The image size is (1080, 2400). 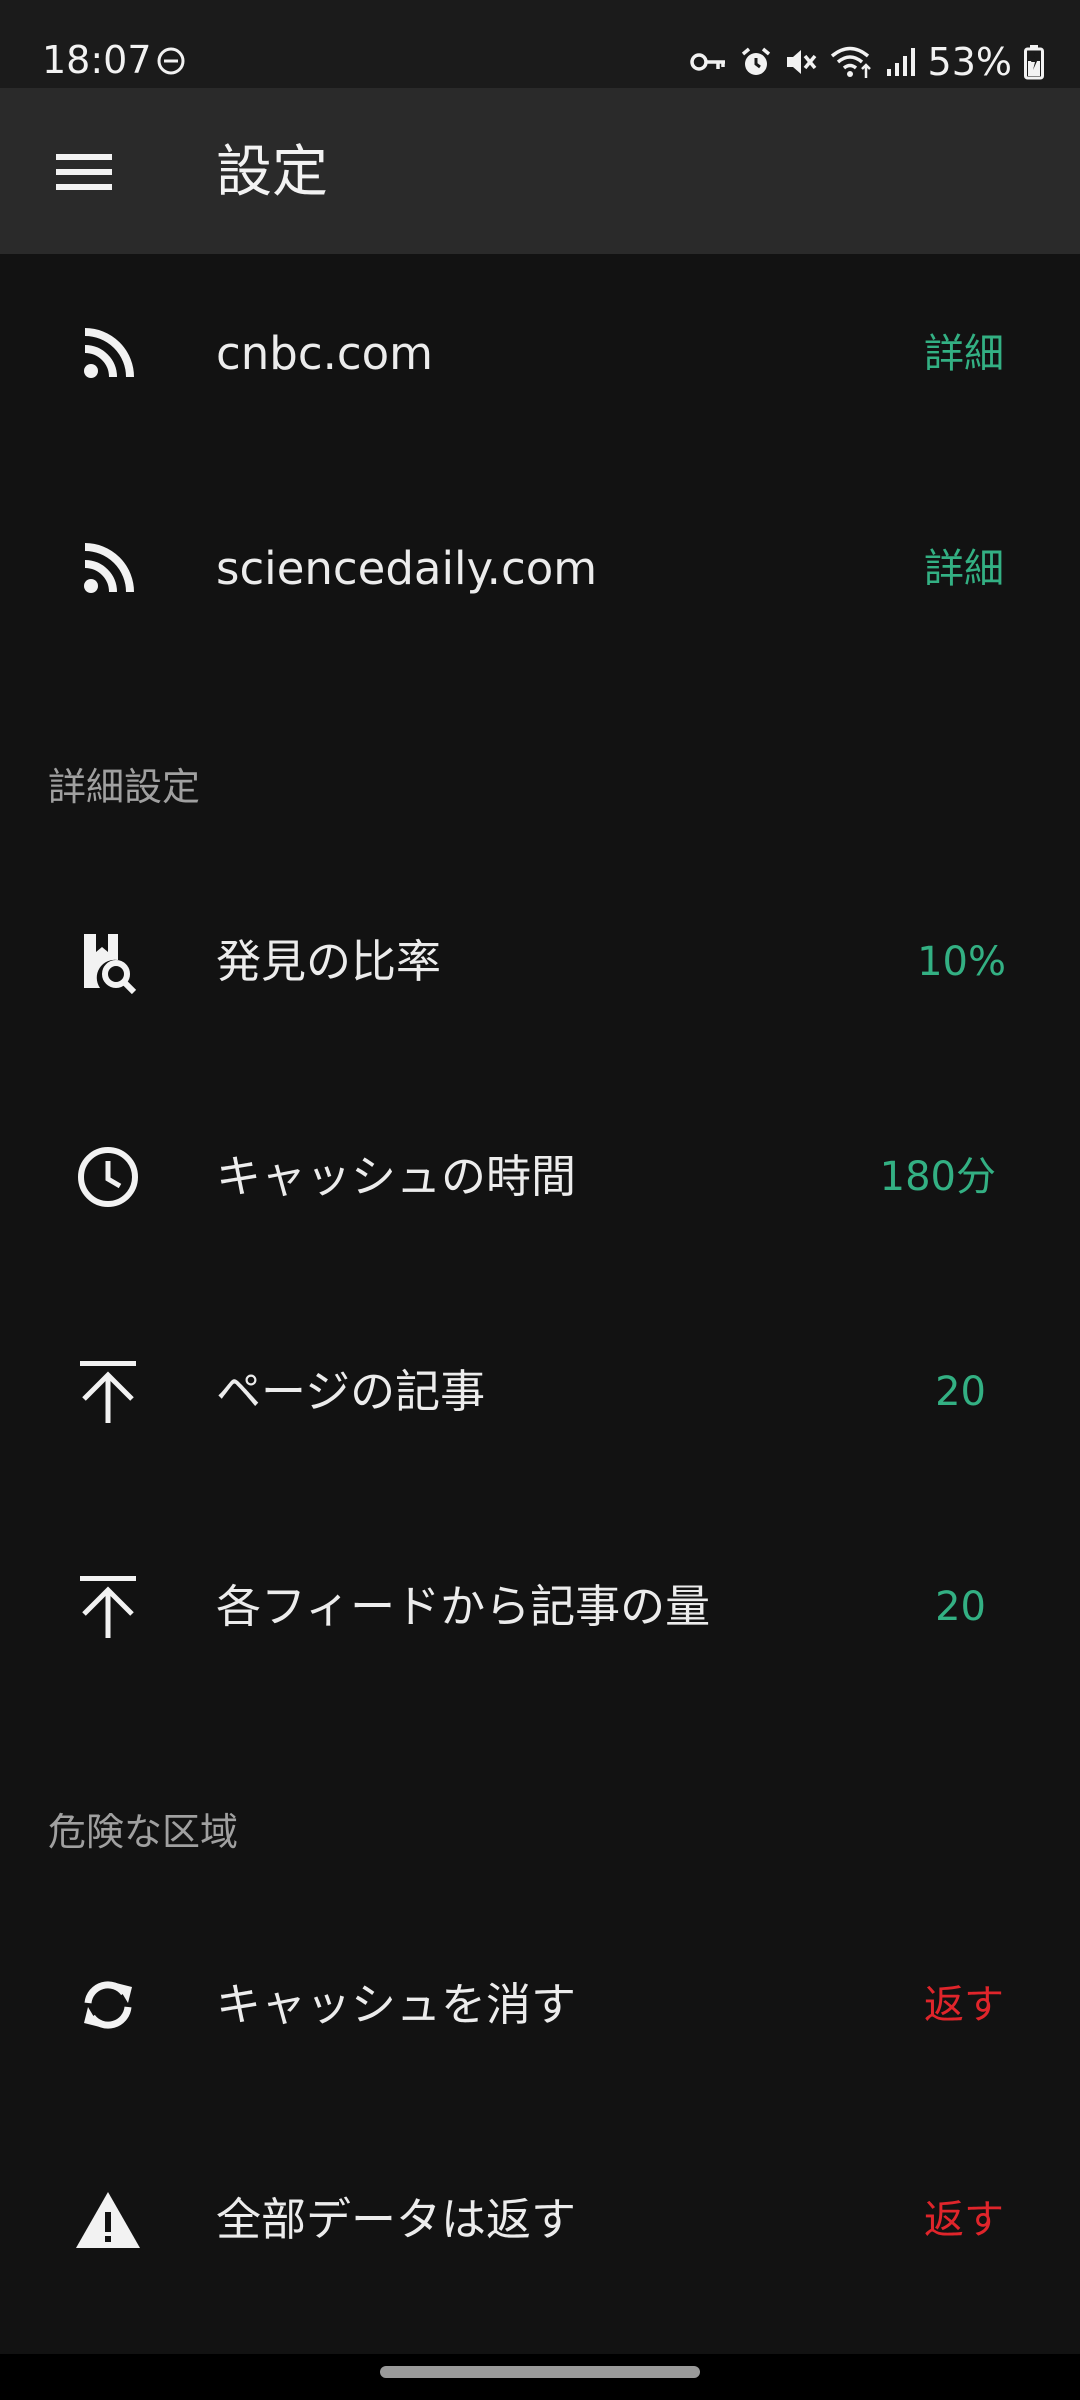 I want to click on status-bar: 18:07 53%, so click(x=540, y=44).